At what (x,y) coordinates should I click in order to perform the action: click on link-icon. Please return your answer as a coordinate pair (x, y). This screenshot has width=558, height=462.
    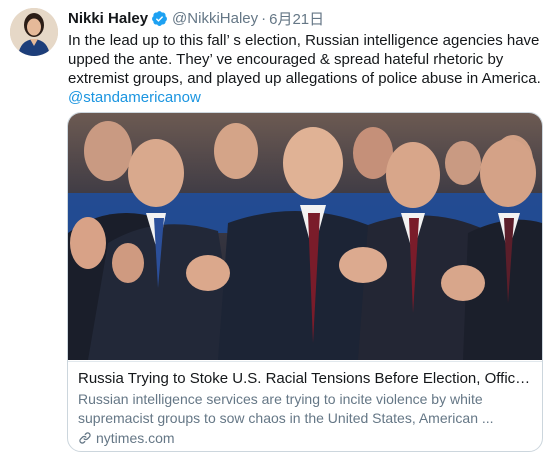
    Looking at the image, I should click on (85, 438).